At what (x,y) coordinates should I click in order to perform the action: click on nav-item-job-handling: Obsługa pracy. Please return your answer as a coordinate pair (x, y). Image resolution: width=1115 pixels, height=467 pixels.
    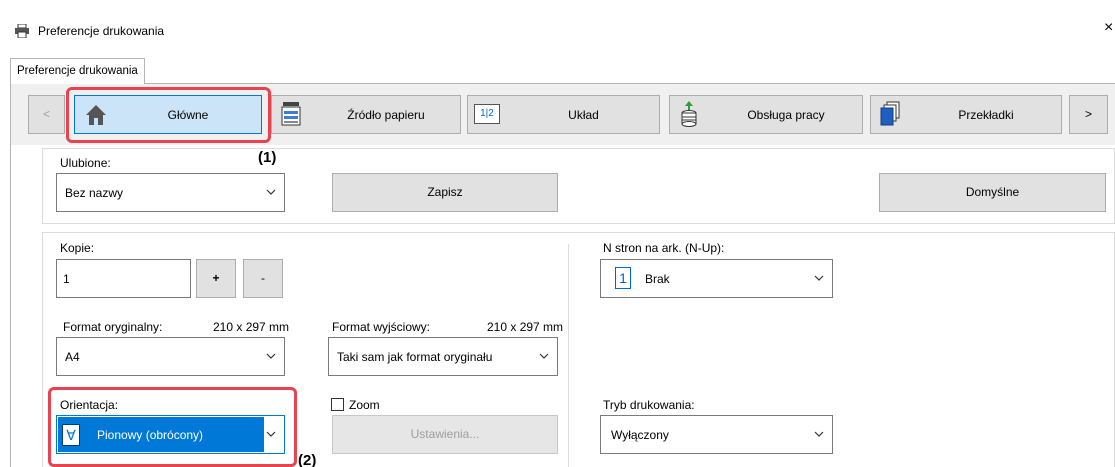
    Looking at the image, I should click on (766, 114).